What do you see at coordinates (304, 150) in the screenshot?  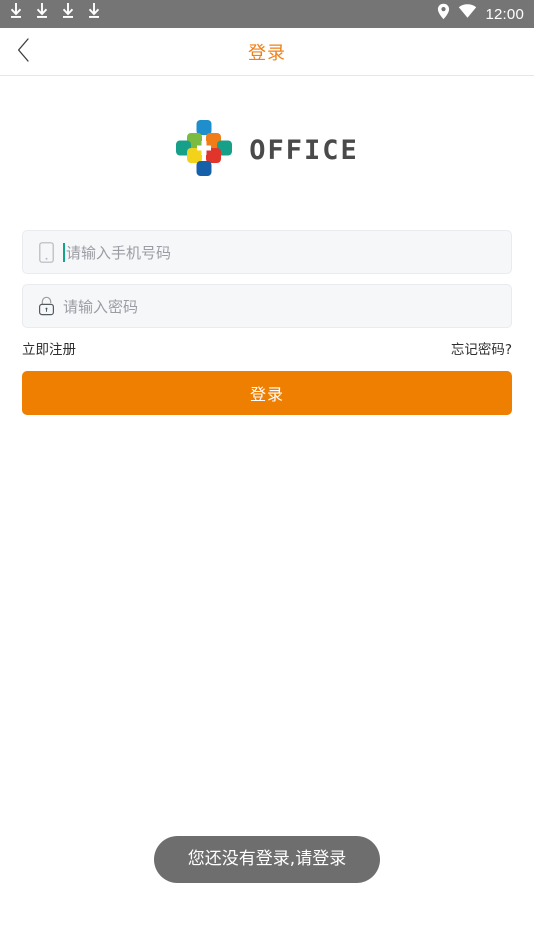 I see `brand-name: OFFICE` at bounding box center [304, 150].